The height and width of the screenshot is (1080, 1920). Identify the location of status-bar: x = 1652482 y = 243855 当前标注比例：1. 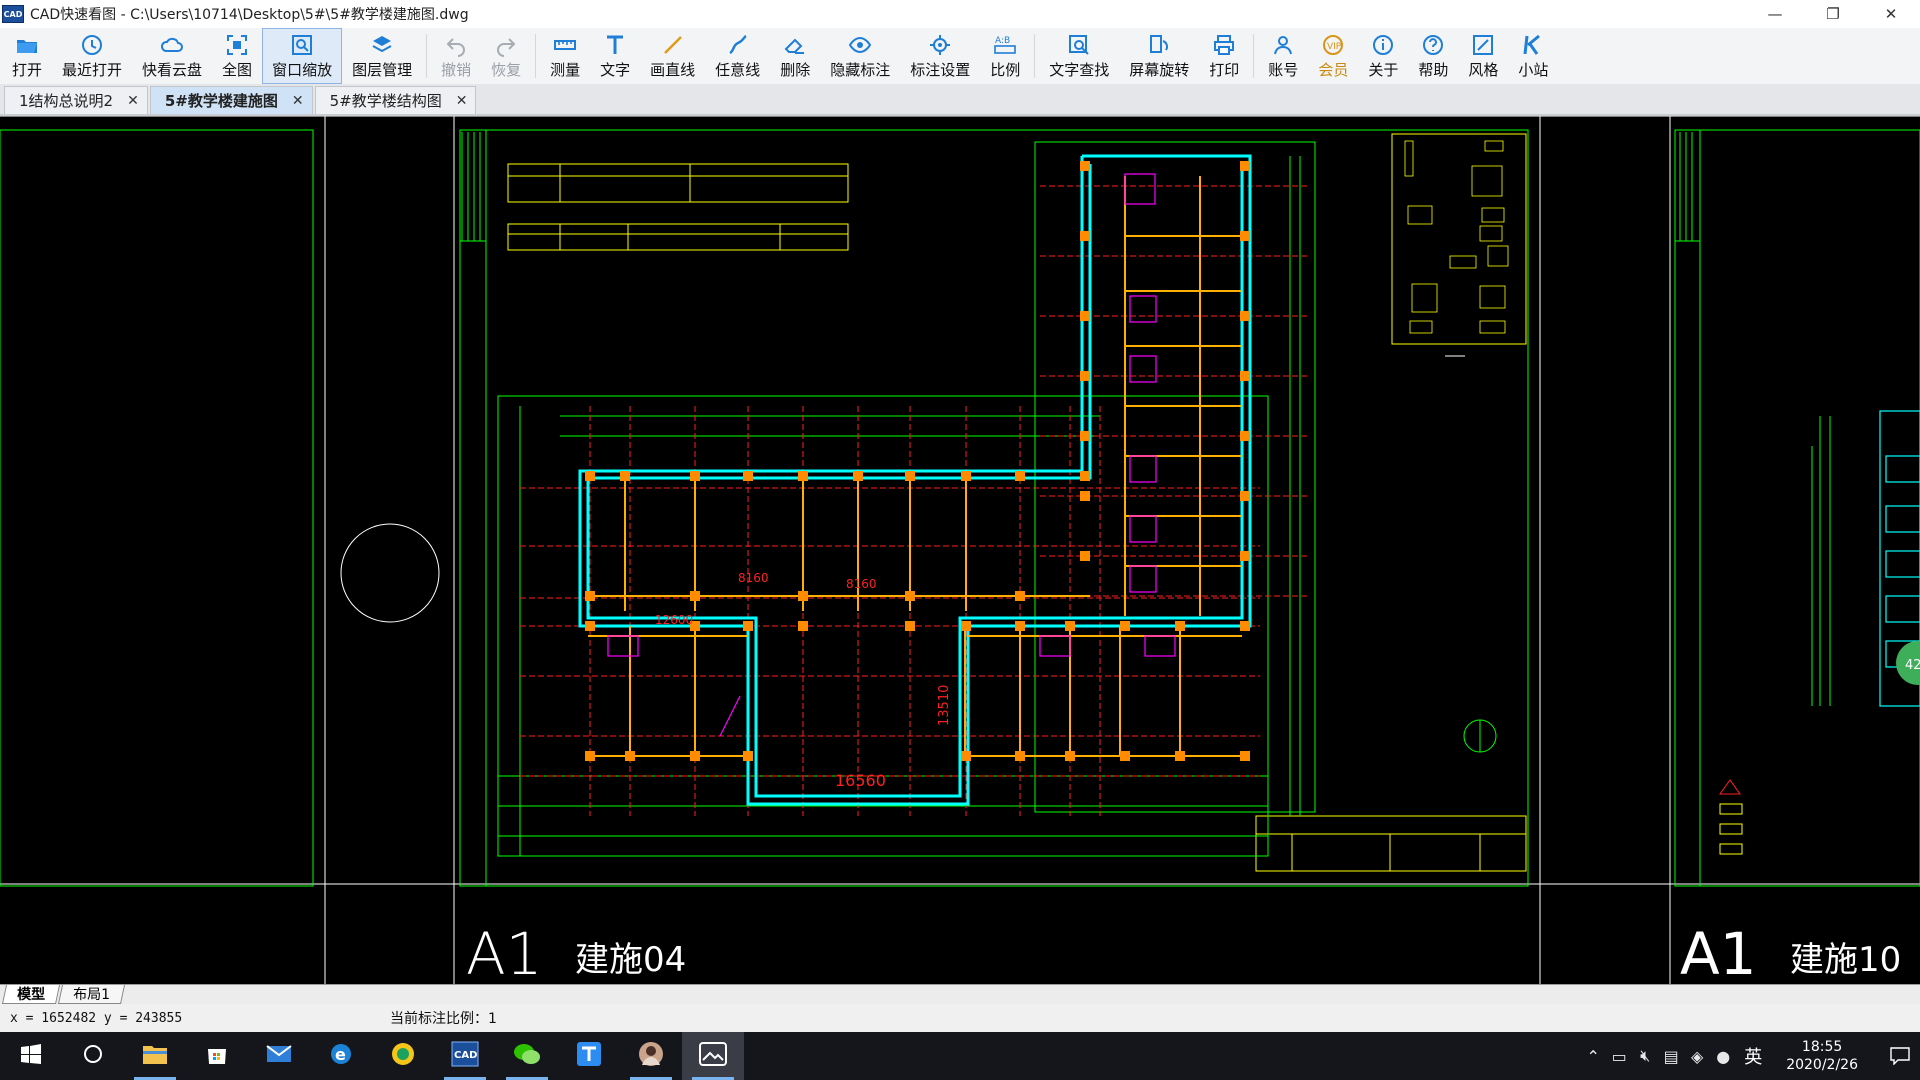
(960, 1018).